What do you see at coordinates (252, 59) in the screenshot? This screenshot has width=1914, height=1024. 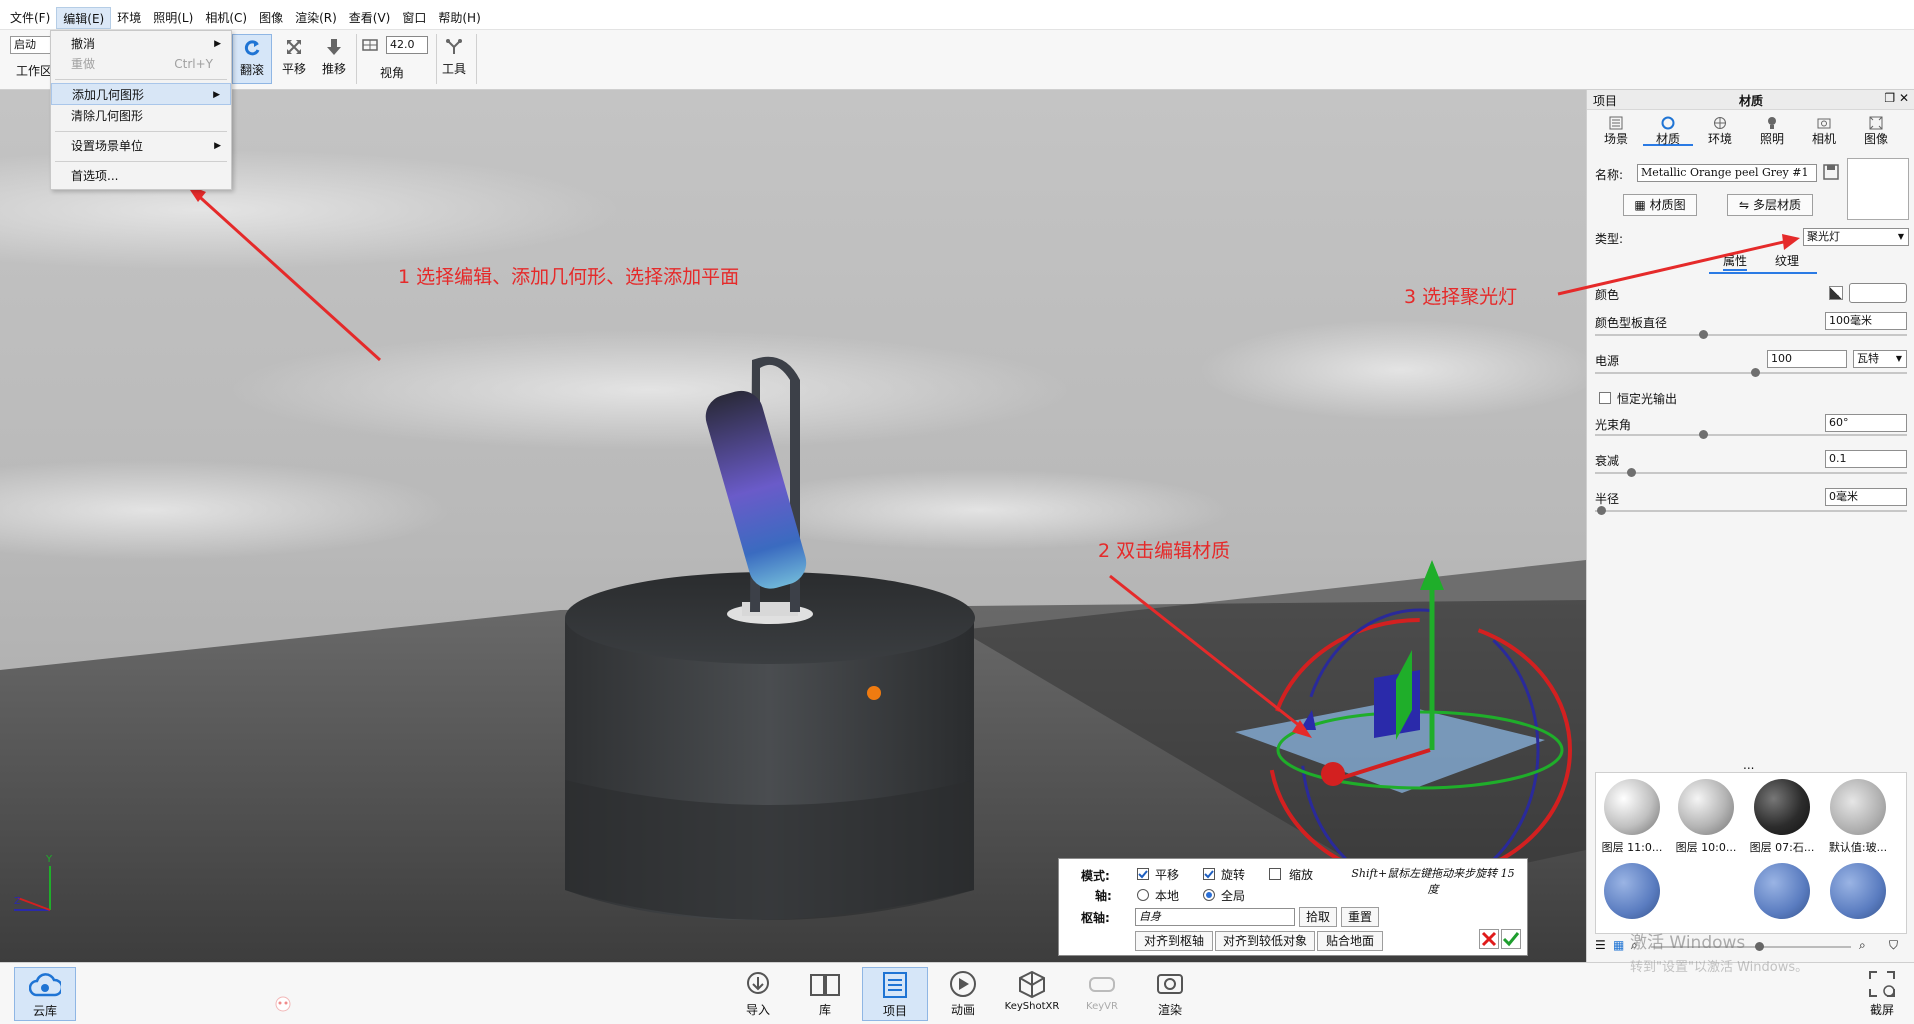 I see `tumble-button: 翻滚` at bounding box center [252, 59].